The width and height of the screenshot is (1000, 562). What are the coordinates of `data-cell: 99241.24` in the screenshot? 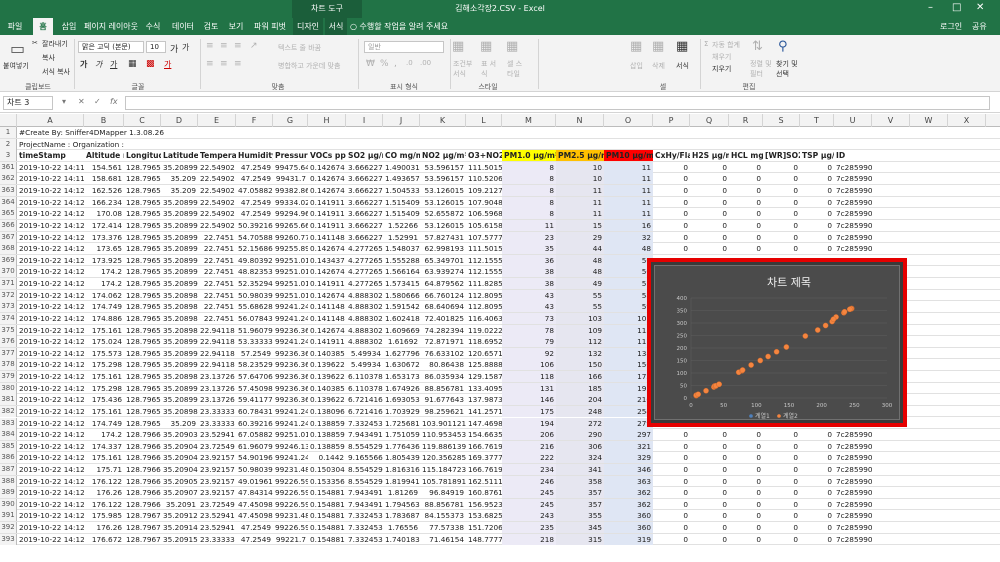 It's located at (290, 411).